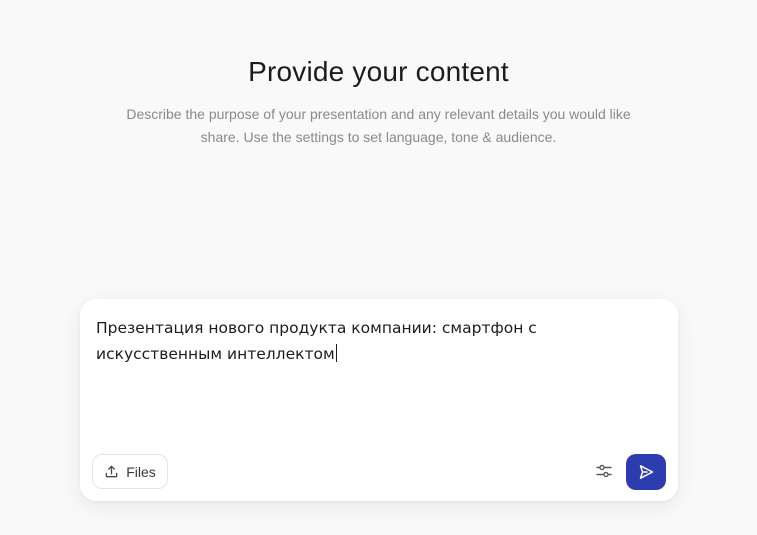  What do you see at coordinates (141, 471) in the screenshot?
I see `files-button-label: Files` at bounding box center [141, 471].